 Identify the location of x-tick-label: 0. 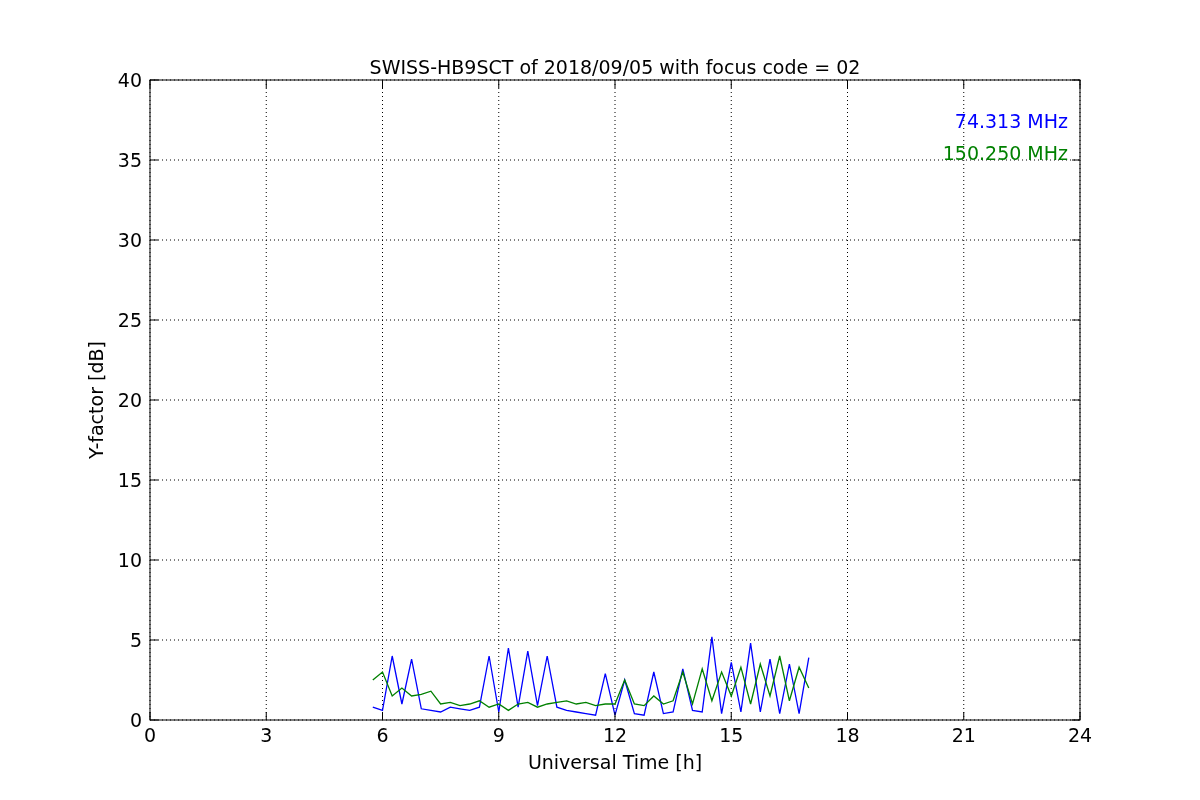
(150, 735).